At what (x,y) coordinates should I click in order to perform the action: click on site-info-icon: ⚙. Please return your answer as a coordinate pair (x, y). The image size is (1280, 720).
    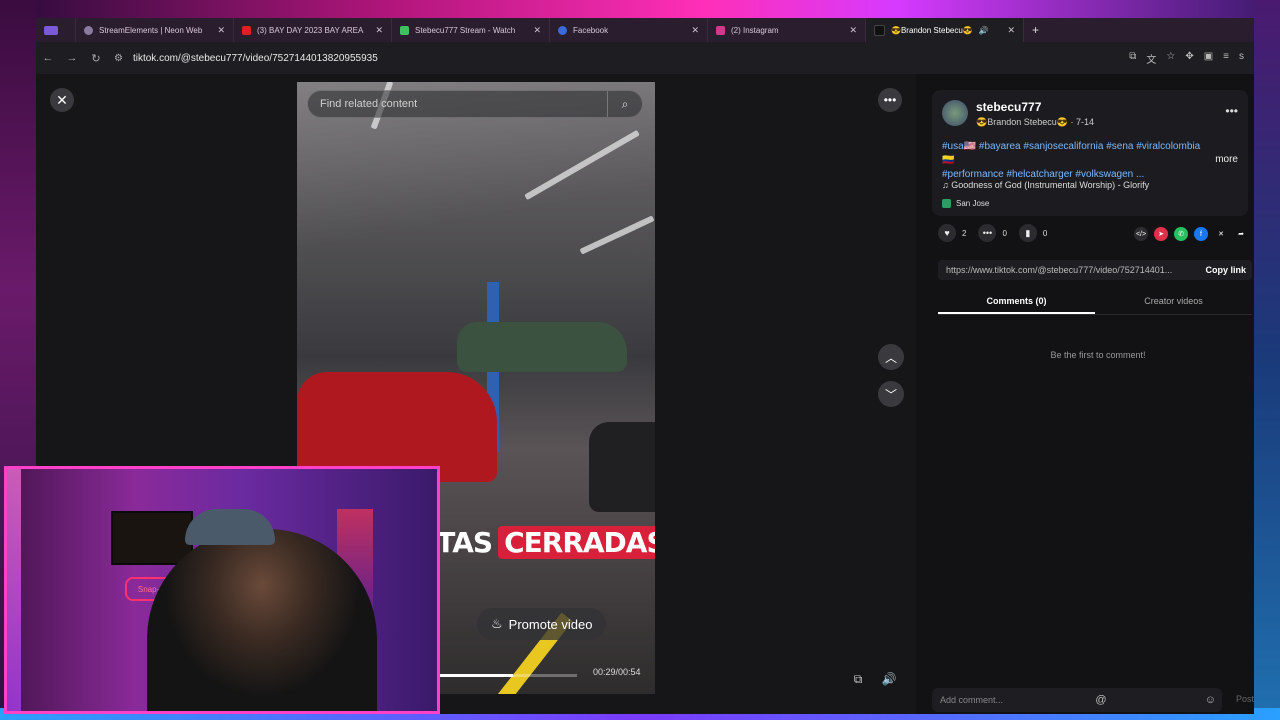
    Looking at the image, I should click on (118, 58).